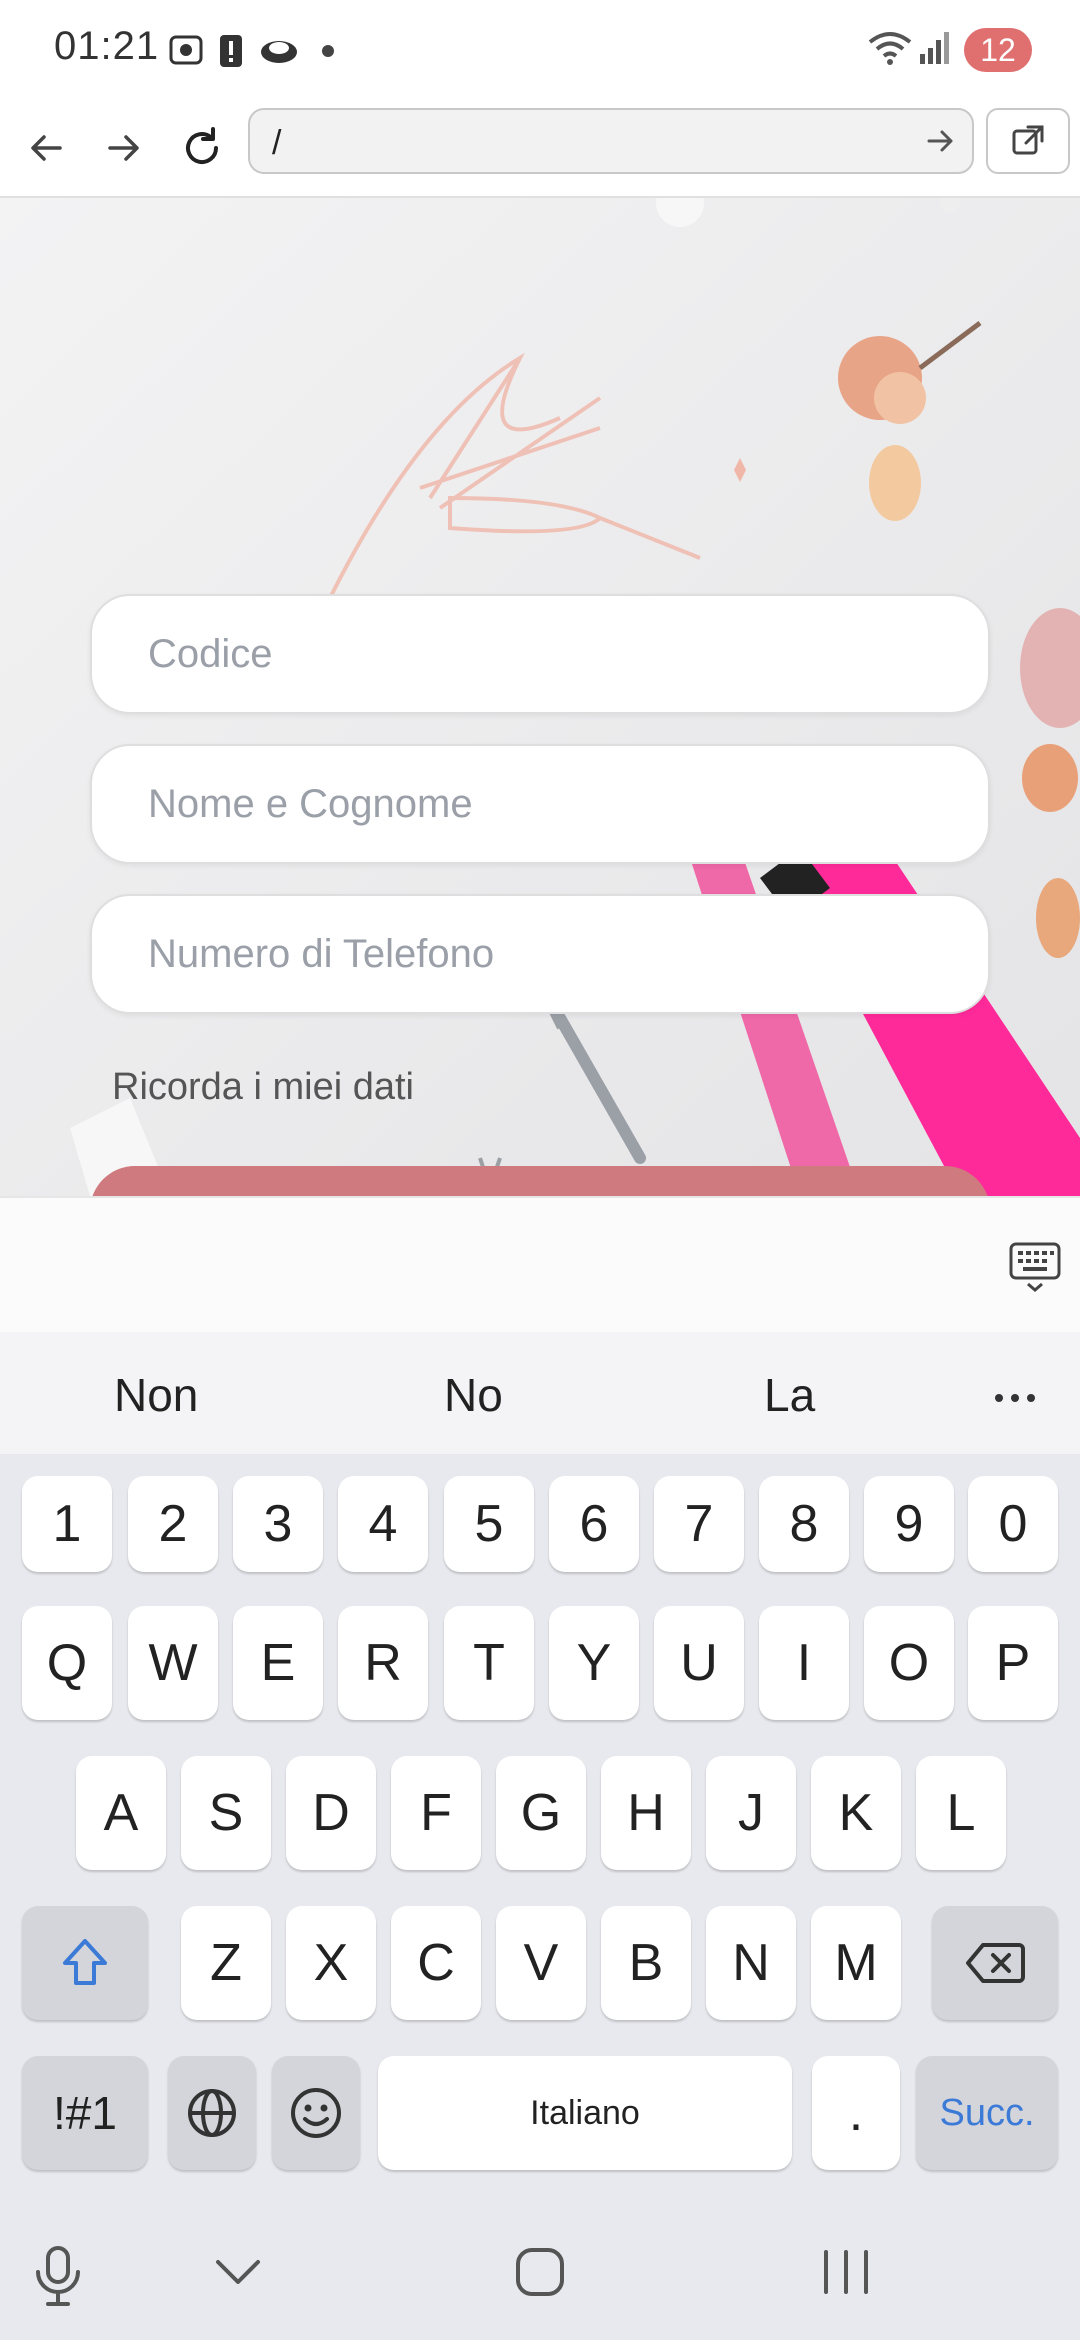 Image resolution: width=1080 pixels, height=2340 pixels. What do you see at coordinates (328, 53) in the screenshot?
I see `dot-icon` at bounding box center [328, 53].